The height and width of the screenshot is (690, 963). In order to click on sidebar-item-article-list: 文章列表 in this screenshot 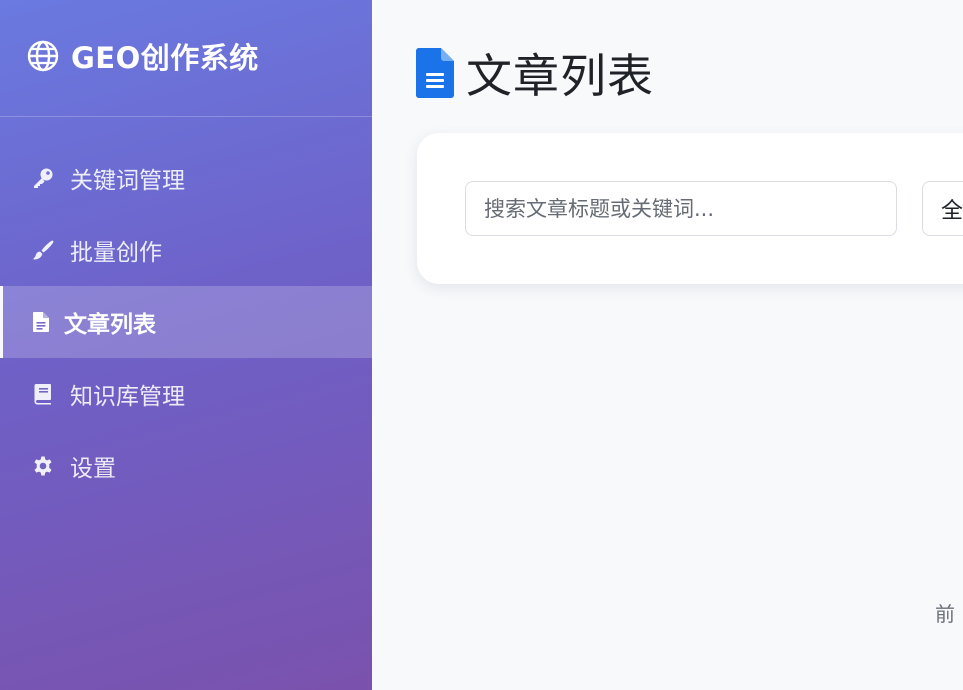, I will do `click(186, 322)`.